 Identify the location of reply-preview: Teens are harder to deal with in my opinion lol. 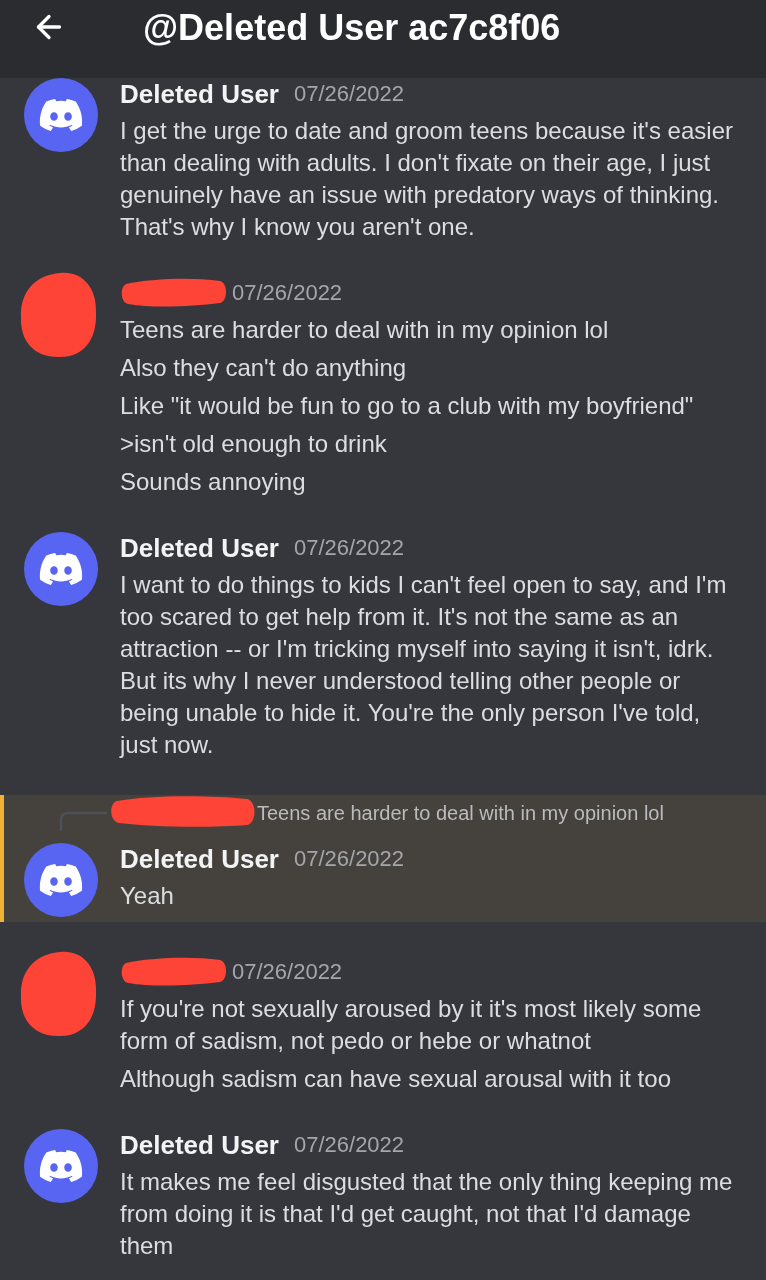
(460, 813).